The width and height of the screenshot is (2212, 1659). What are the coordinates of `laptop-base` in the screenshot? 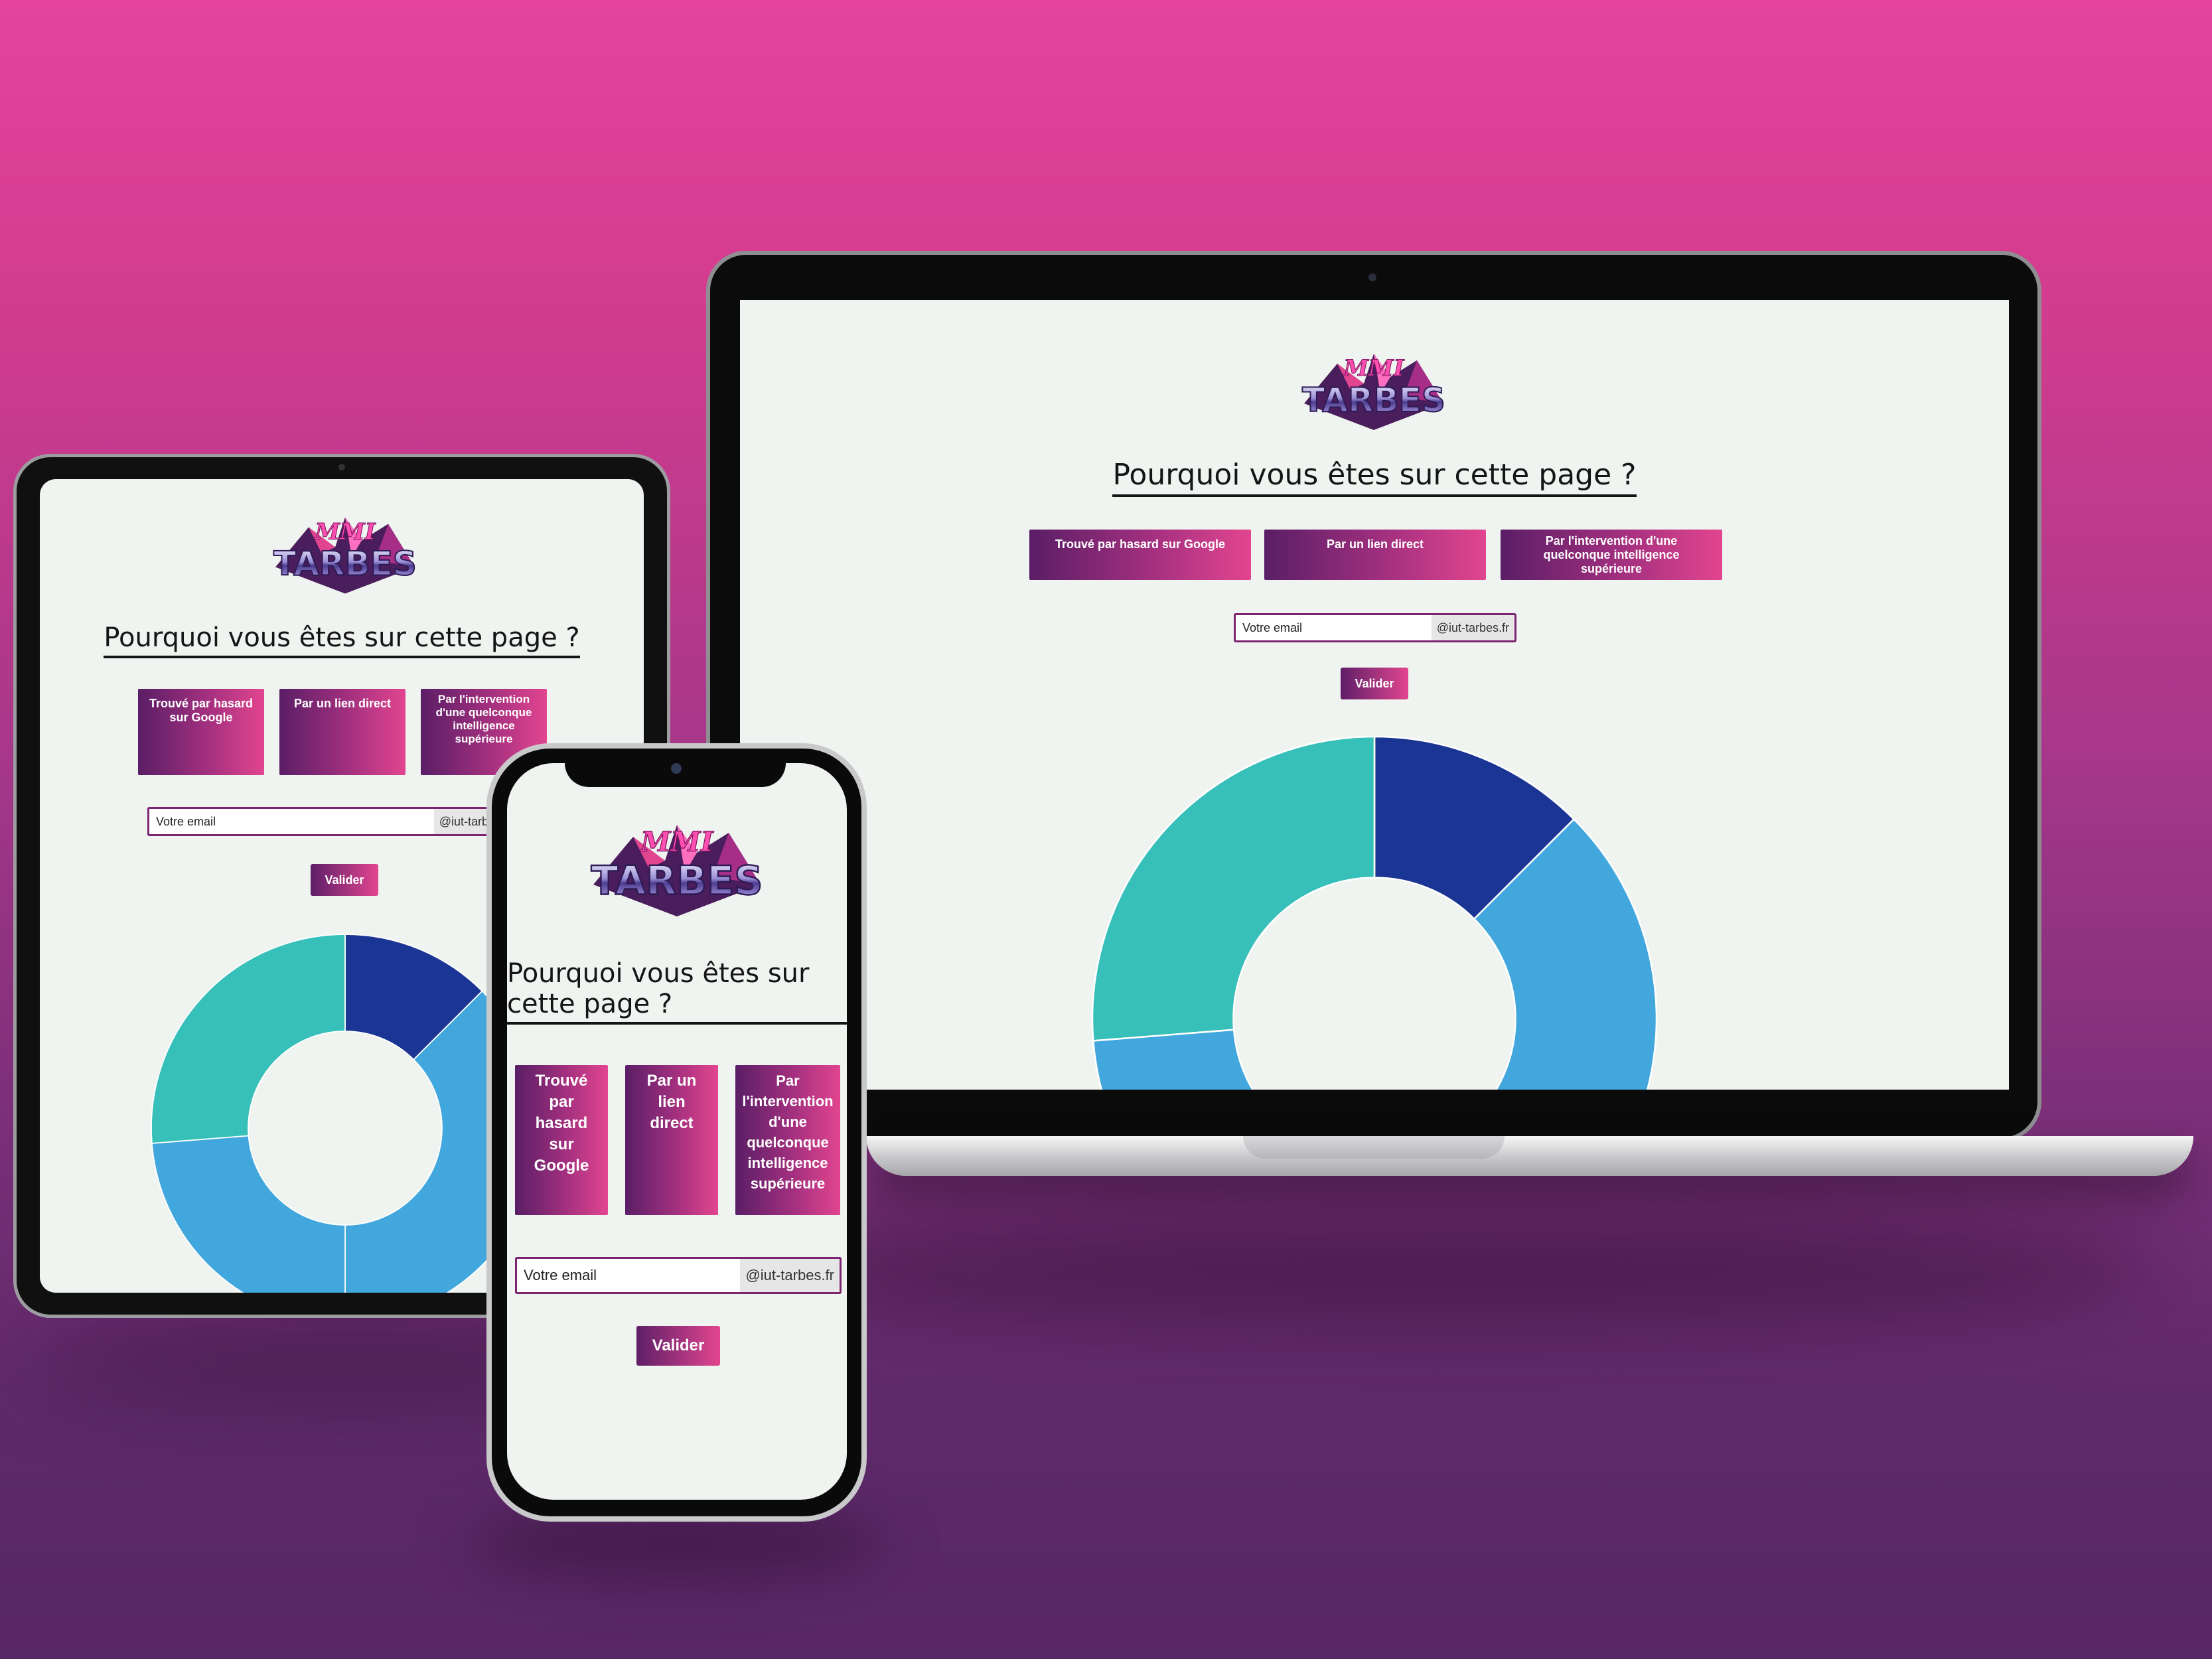 It's located at (1529, 1156).